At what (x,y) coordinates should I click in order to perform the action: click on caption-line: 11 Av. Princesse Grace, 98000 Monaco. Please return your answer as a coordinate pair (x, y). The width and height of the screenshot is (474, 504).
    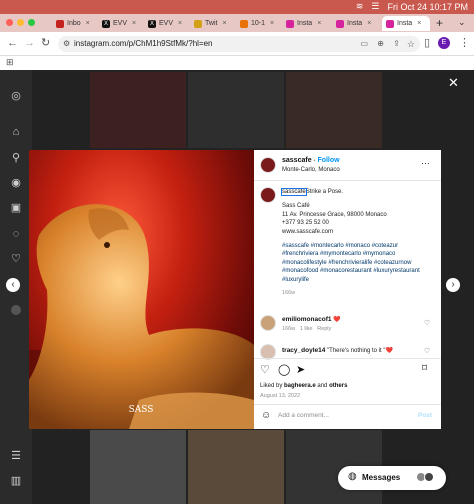
    Looking at the image, I should click on (334, 214).